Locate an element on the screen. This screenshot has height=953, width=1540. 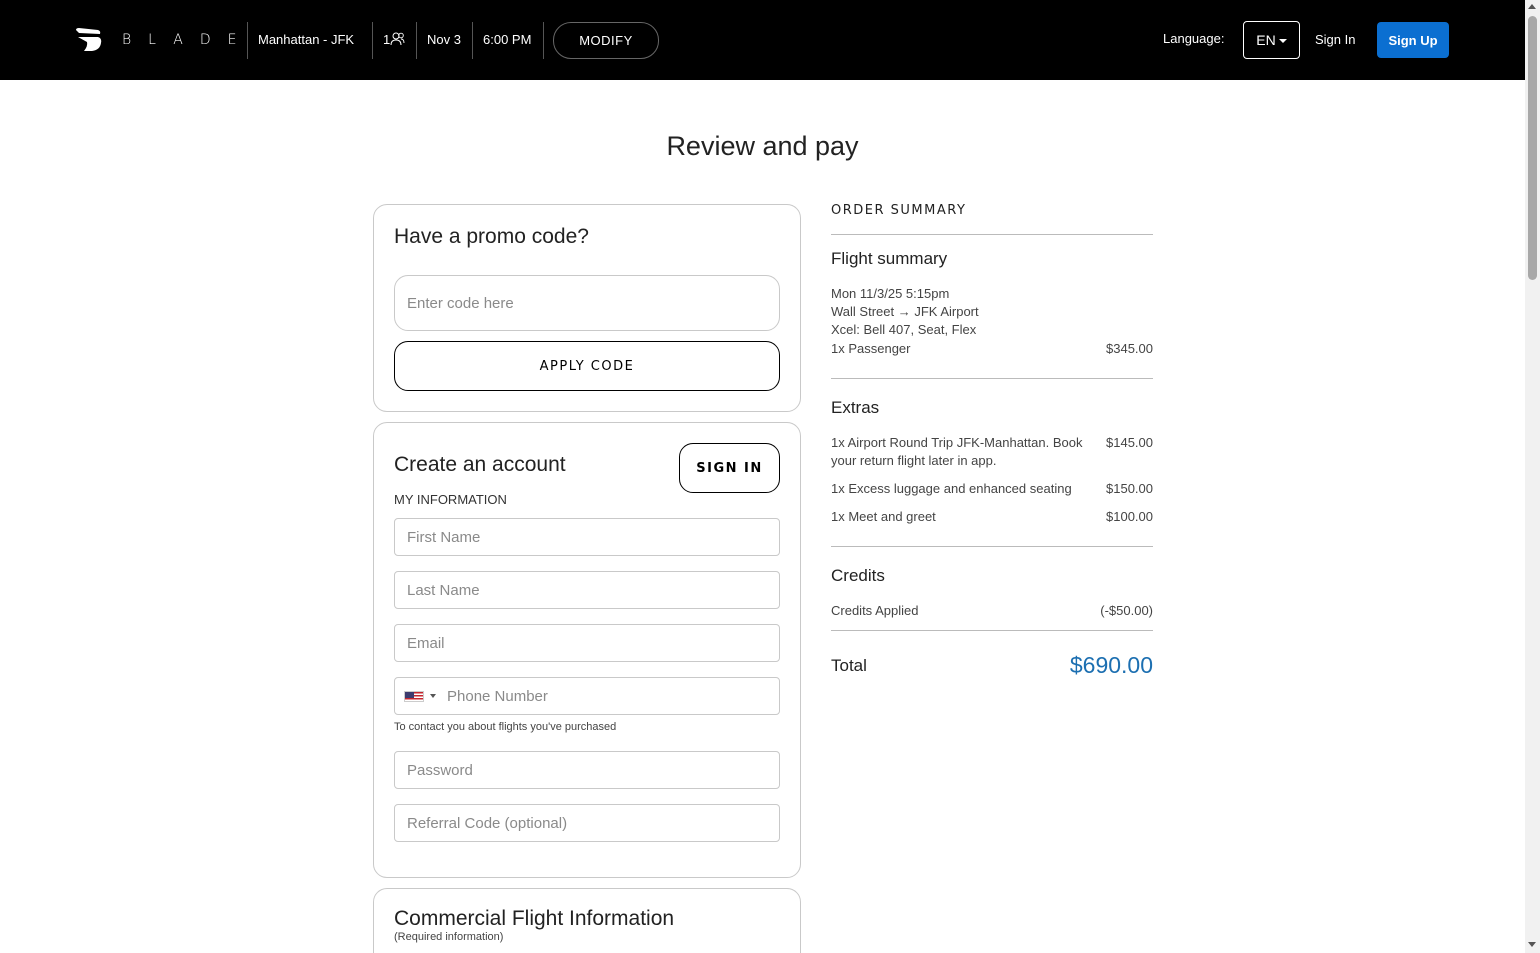
extra-amount: $150.00 is located at coordinates (1129, 488).